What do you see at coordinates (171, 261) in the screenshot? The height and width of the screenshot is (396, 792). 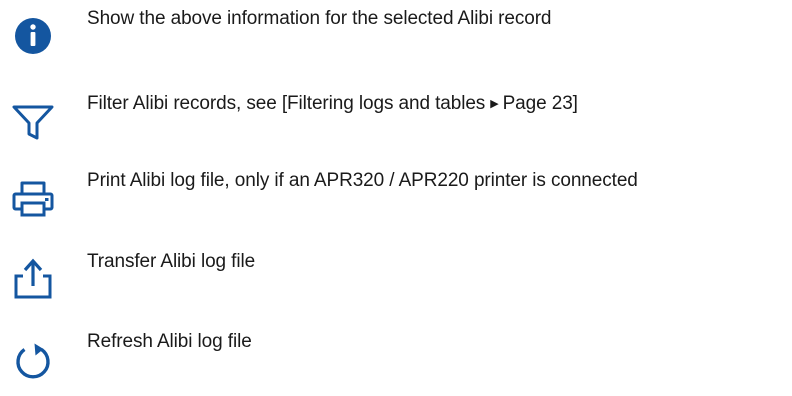 I see `transfer-description: Transfer Alibi log file` at bounding box center [171, 261].